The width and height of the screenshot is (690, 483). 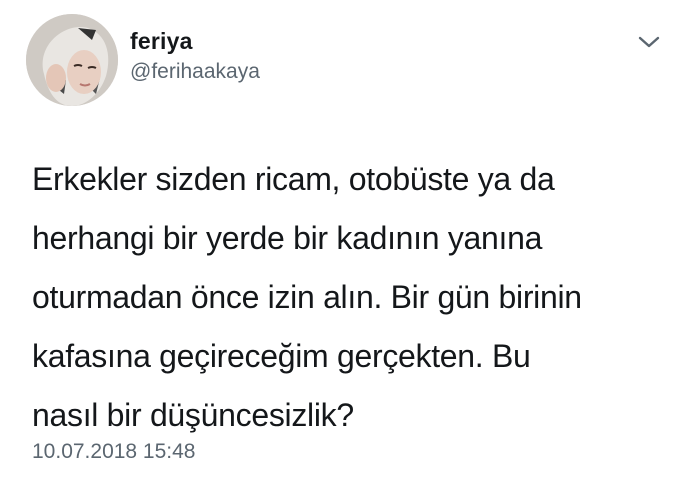 What do you see at coordinates (649, 42) in the screenshot?
I see `chevron-down-icon` at bounding box center [649, 42].